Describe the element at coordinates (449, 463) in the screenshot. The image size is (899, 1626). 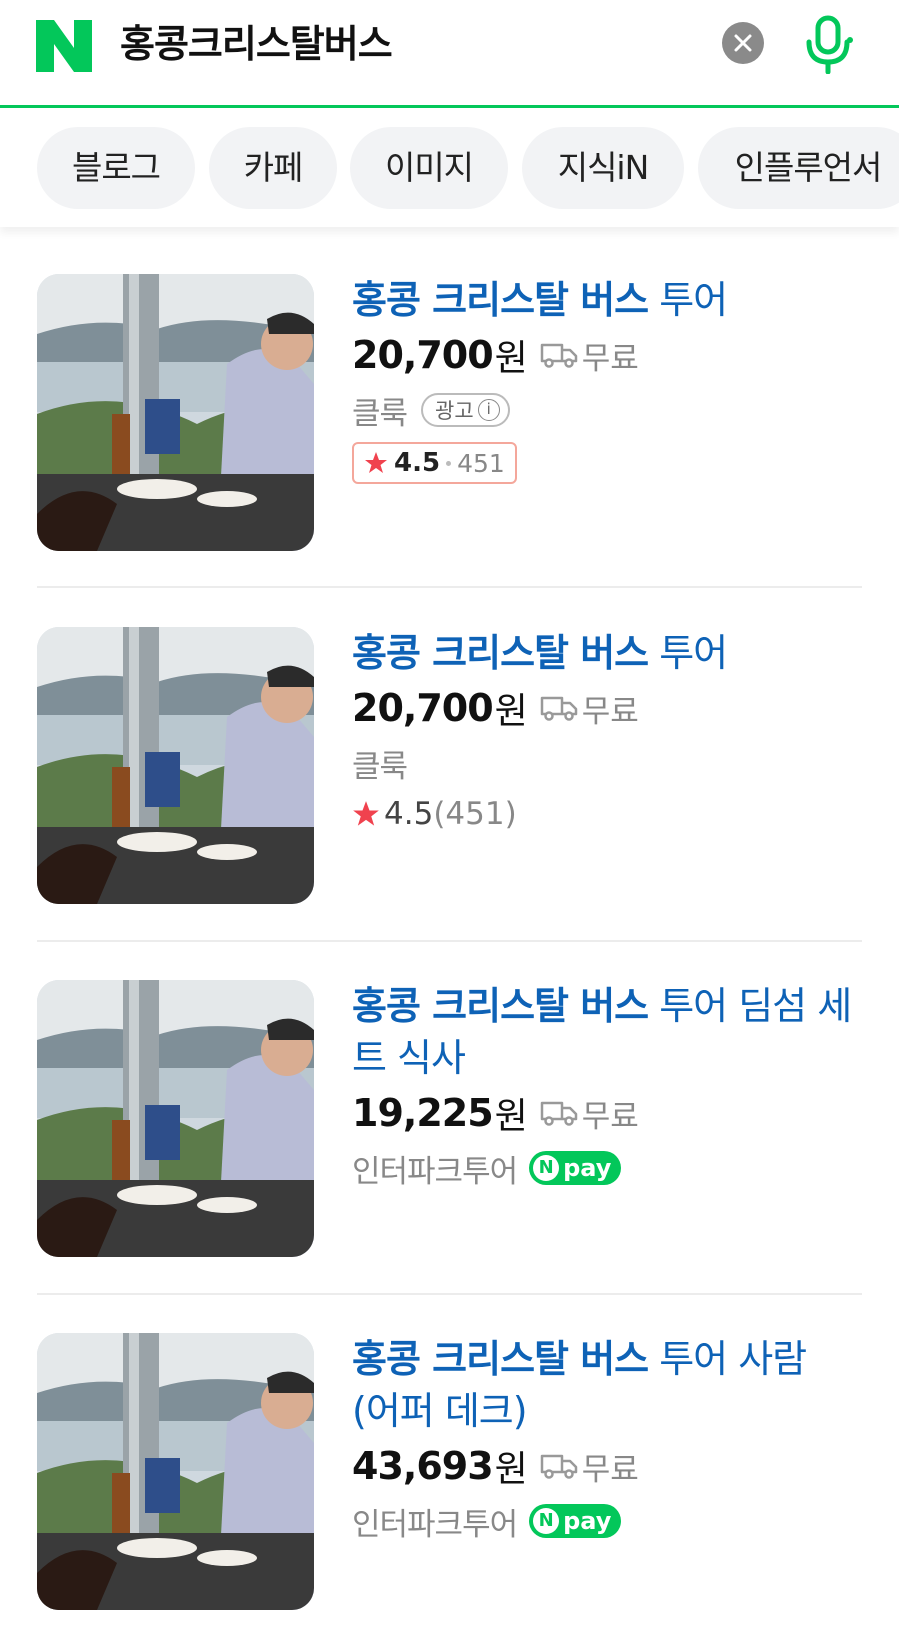
I see `separator-dot` at that location.